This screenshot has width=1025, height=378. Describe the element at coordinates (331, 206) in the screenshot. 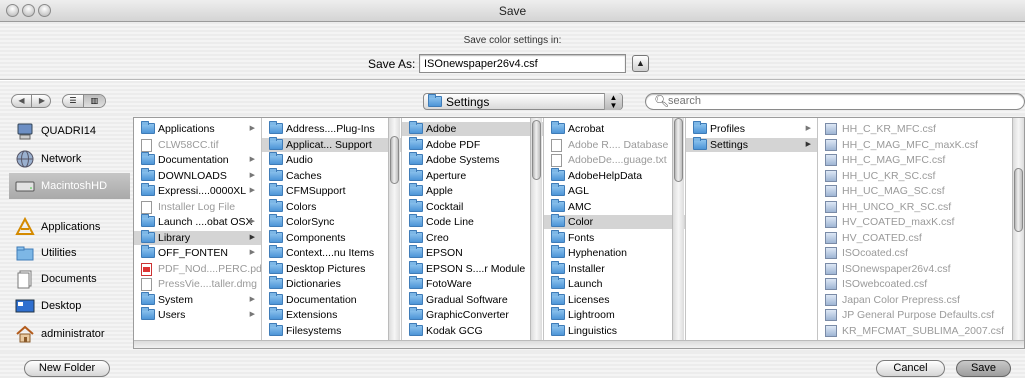

I see `folder-row: Colors▶` at that location.